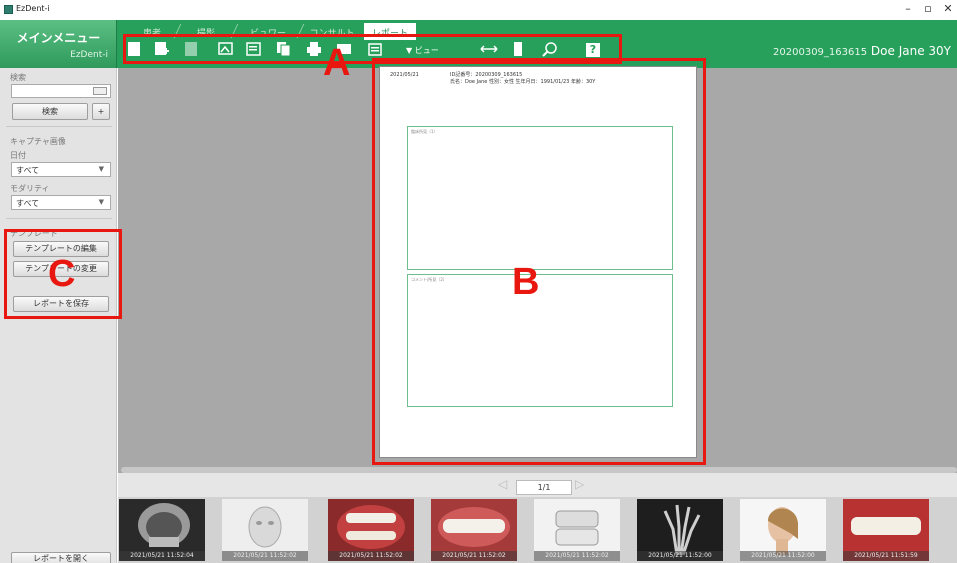  What do you see at coordinates (478, 10) in the screenshot?
I see `title-bar: EzDent-i – ▫ ✕` at bounding box center [478, 10].